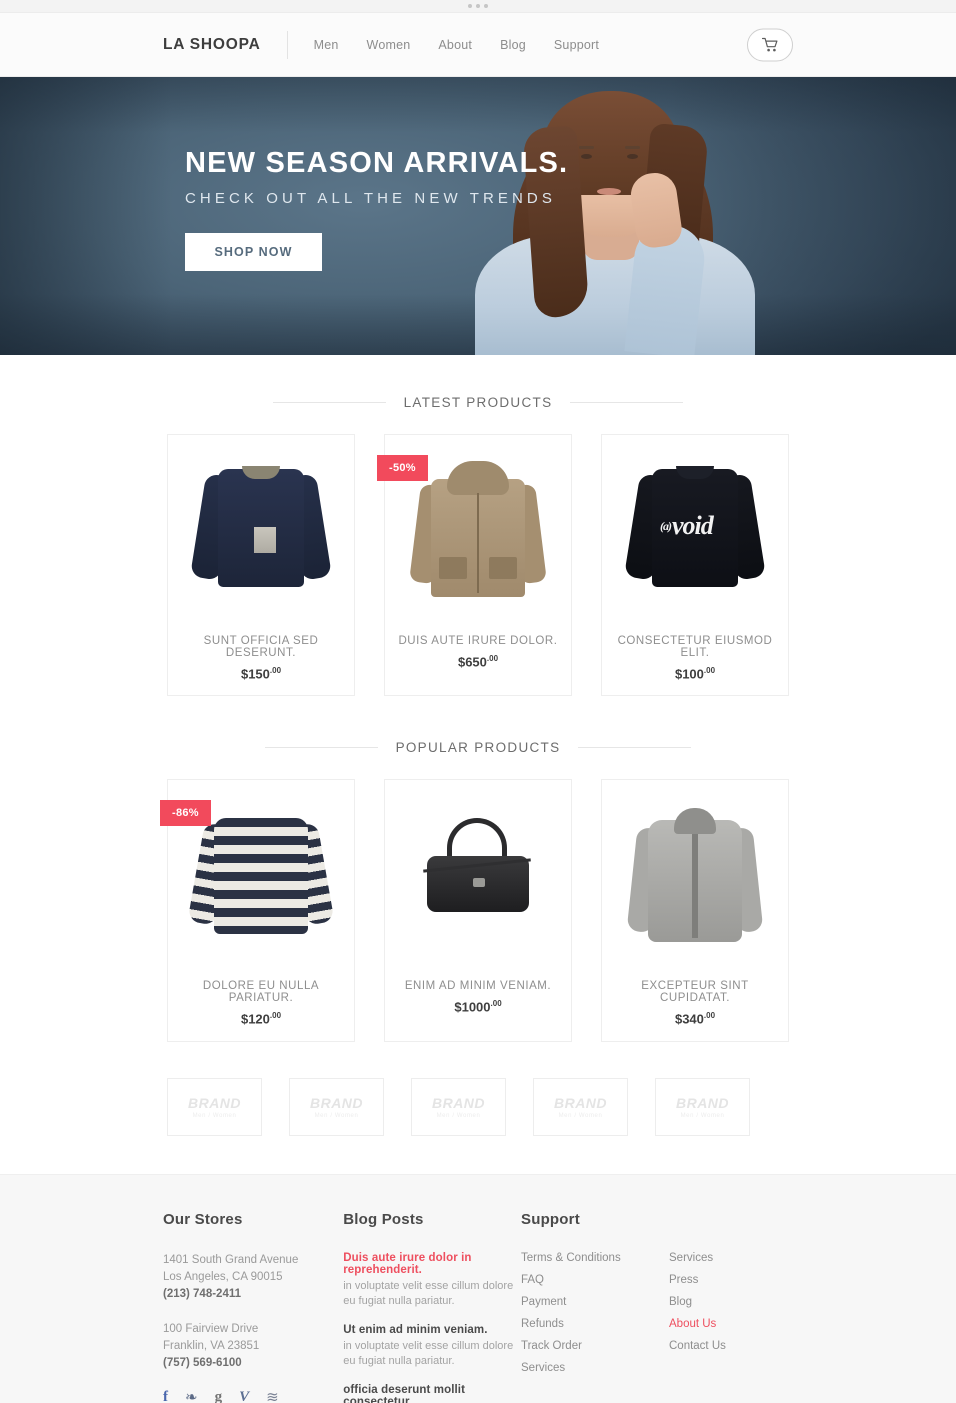 Image resolution: width=956 pixels, height=1403 pixels. Describe the element at coordinates (255, 1019) in the screenshot. I see `price-amount: $120` at that location.